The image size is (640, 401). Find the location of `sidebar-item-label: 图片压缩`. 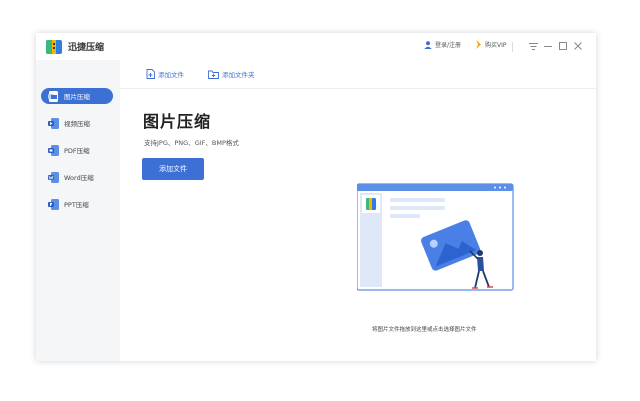

sidebar-item-label: 图片压缩 is located at coordinates (77, 97).